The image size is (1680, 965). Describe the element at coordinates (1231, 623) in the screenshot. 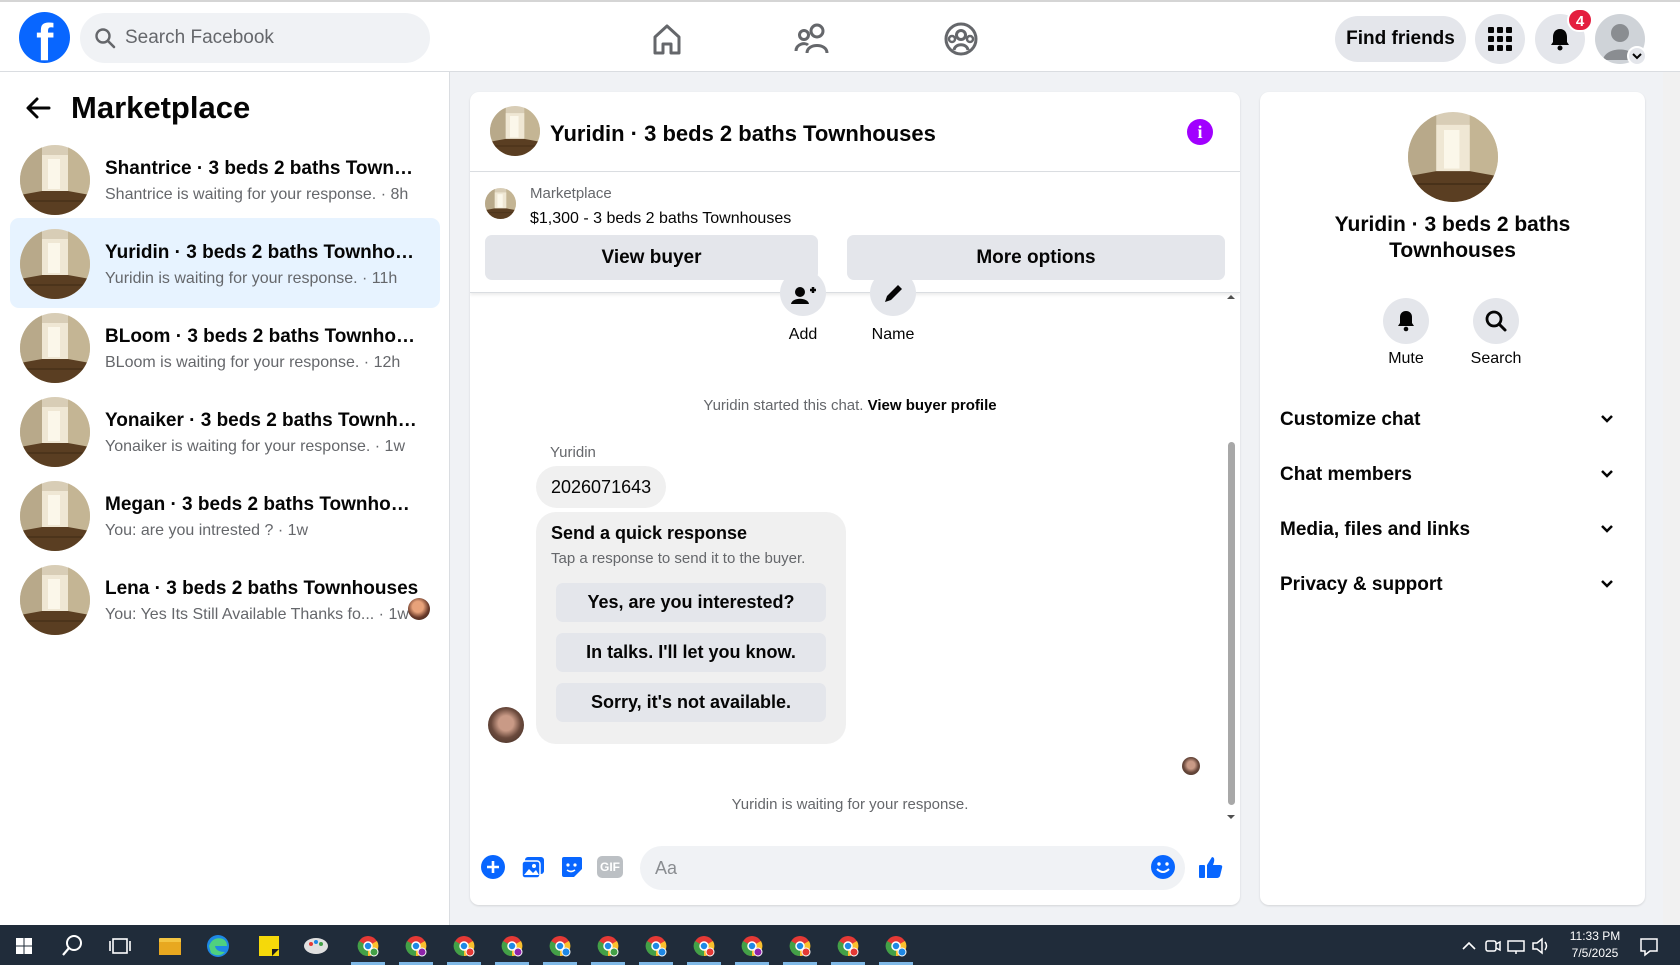

I see `chat-scroll-thumb` at that location.